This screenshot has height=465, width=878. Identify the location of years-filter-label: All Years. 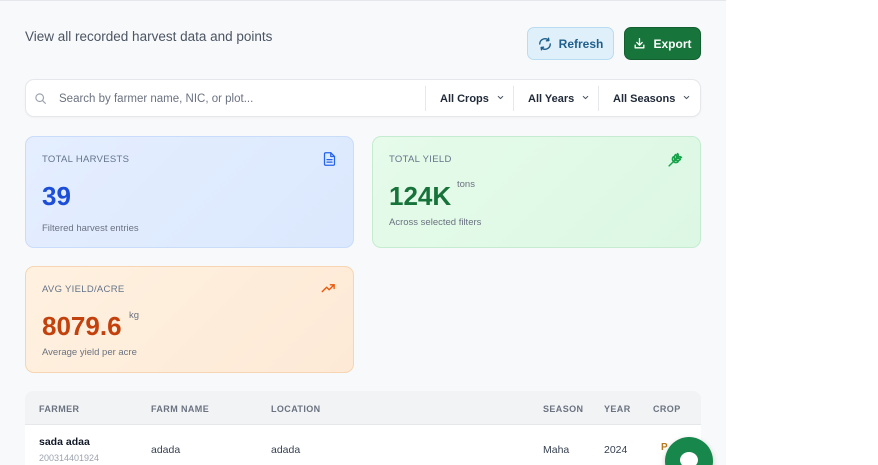
(551, 98).